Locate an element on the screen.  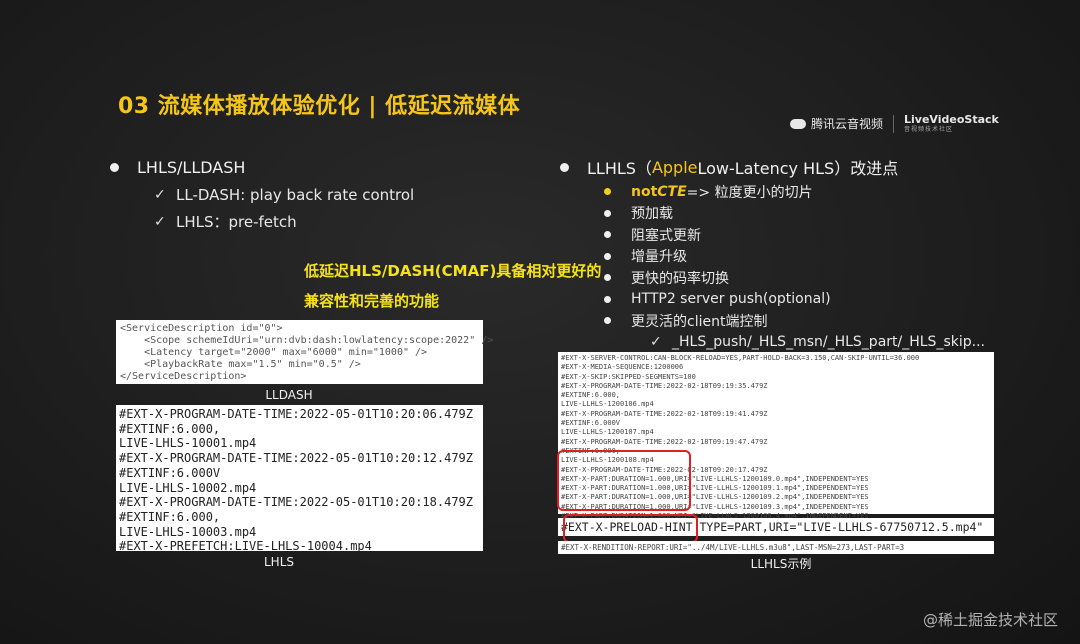
right-item: 更快的码率切换 is located at coordinates (794, 278).